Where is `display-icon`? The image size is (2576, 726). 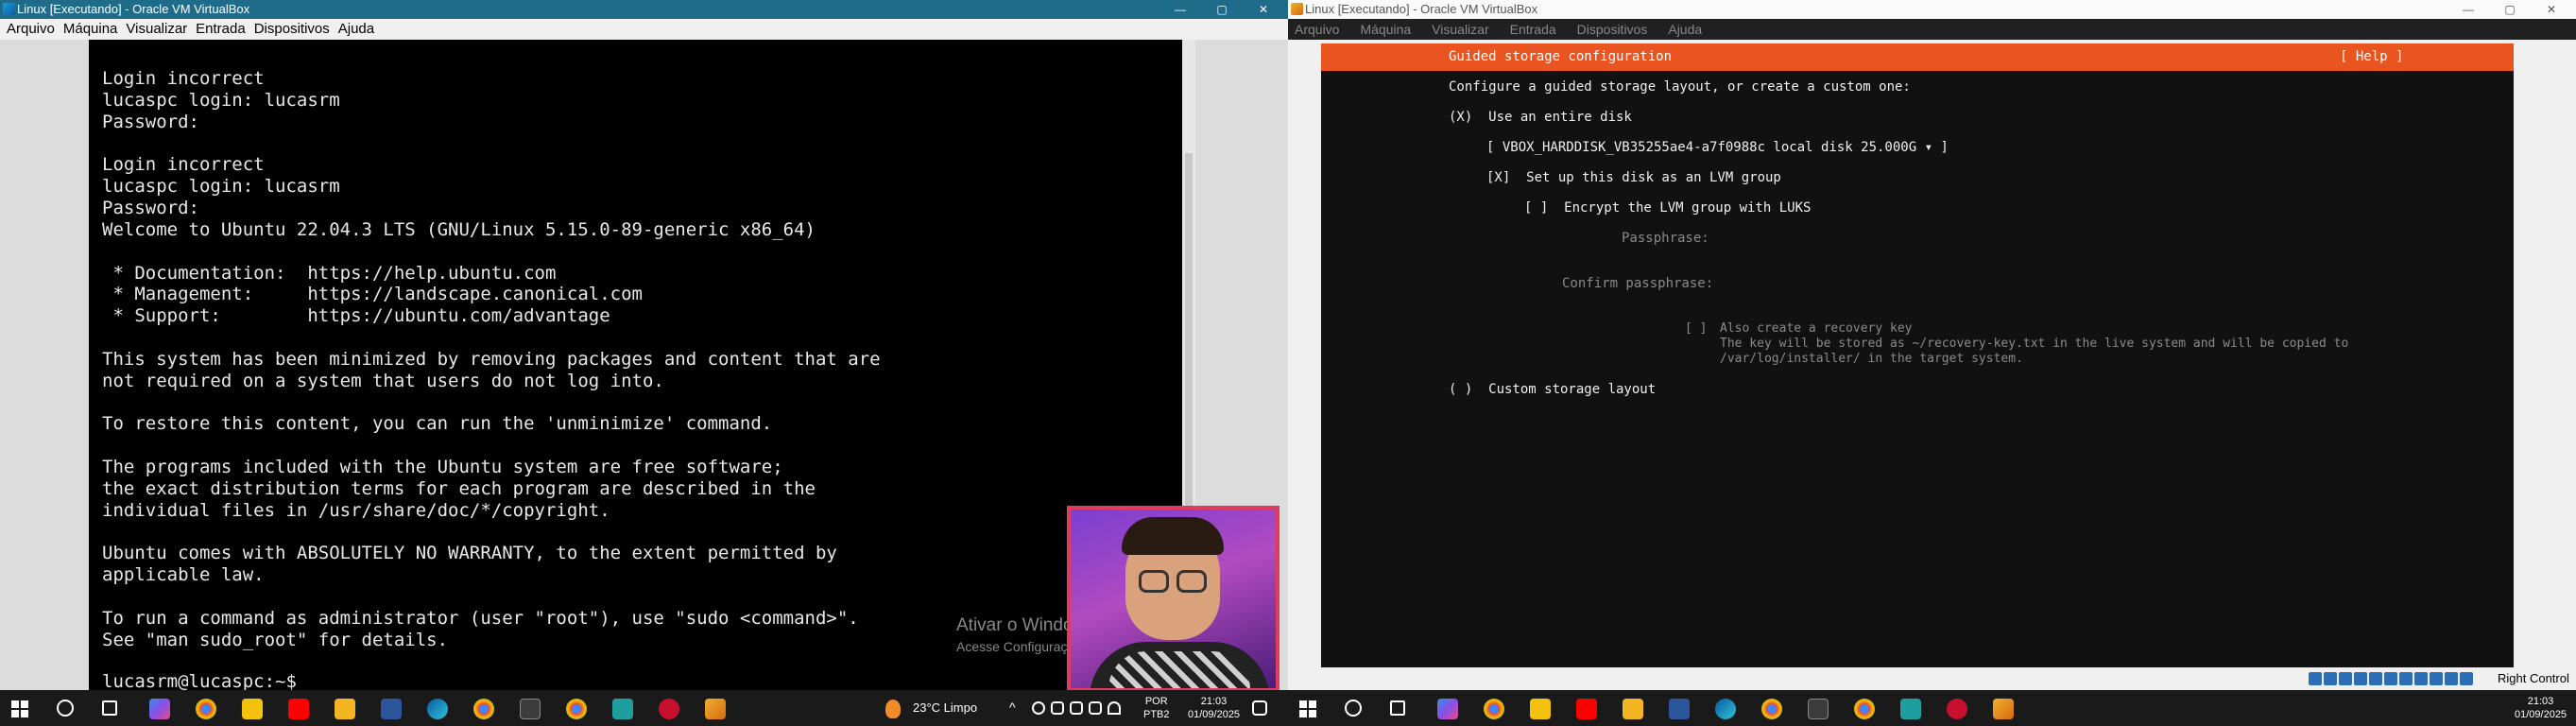
display-icon is located at coordinates (2406, 678).